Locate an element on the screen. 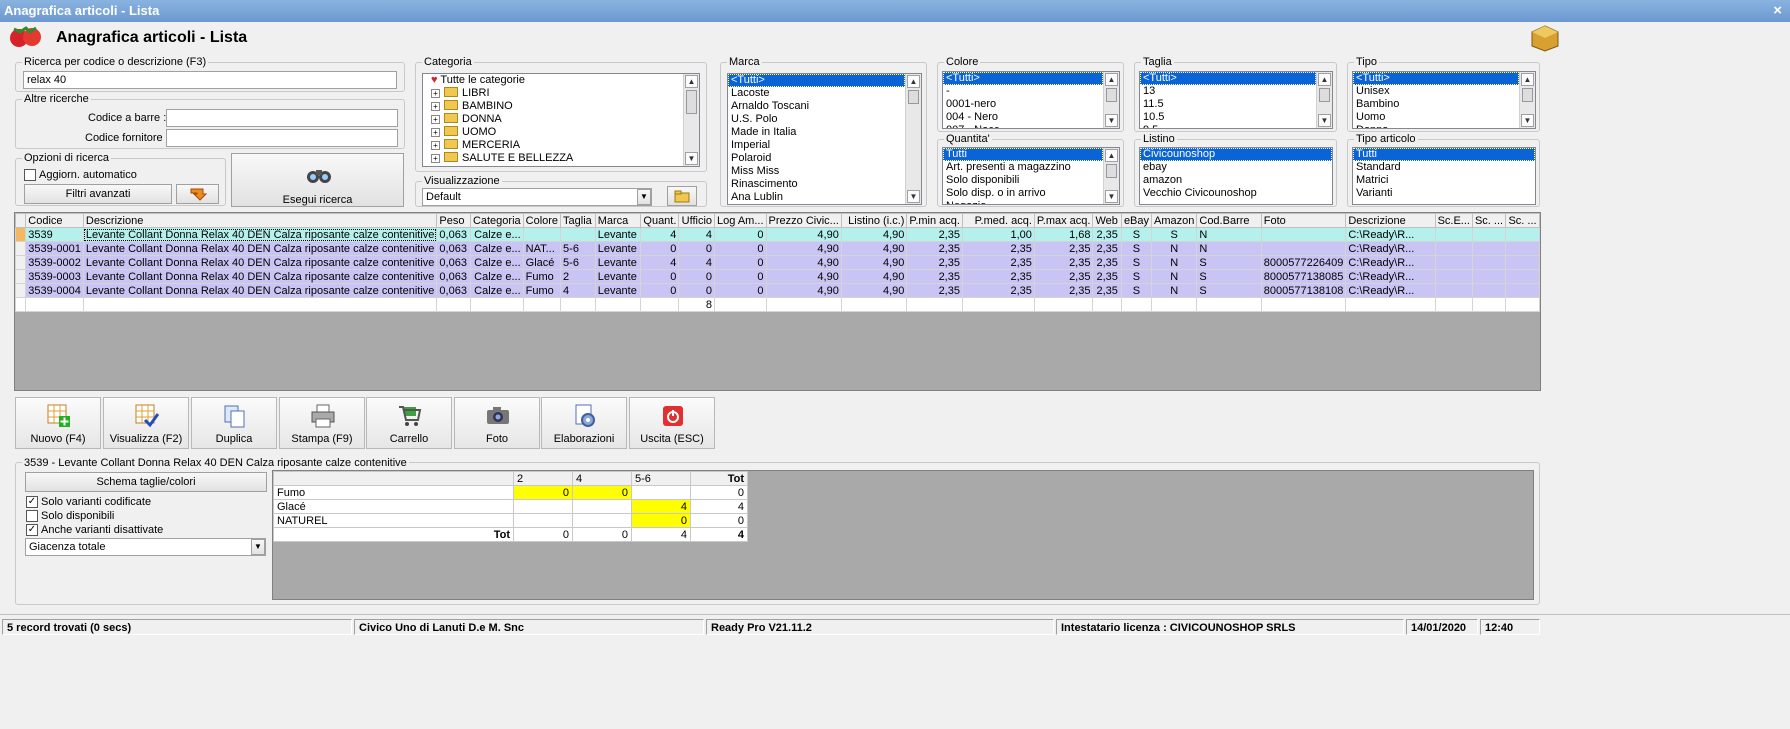 The height and width of the screenshot is (729, 1790). new-button: Nuovo (F4) is located at coordinates (58, 423).